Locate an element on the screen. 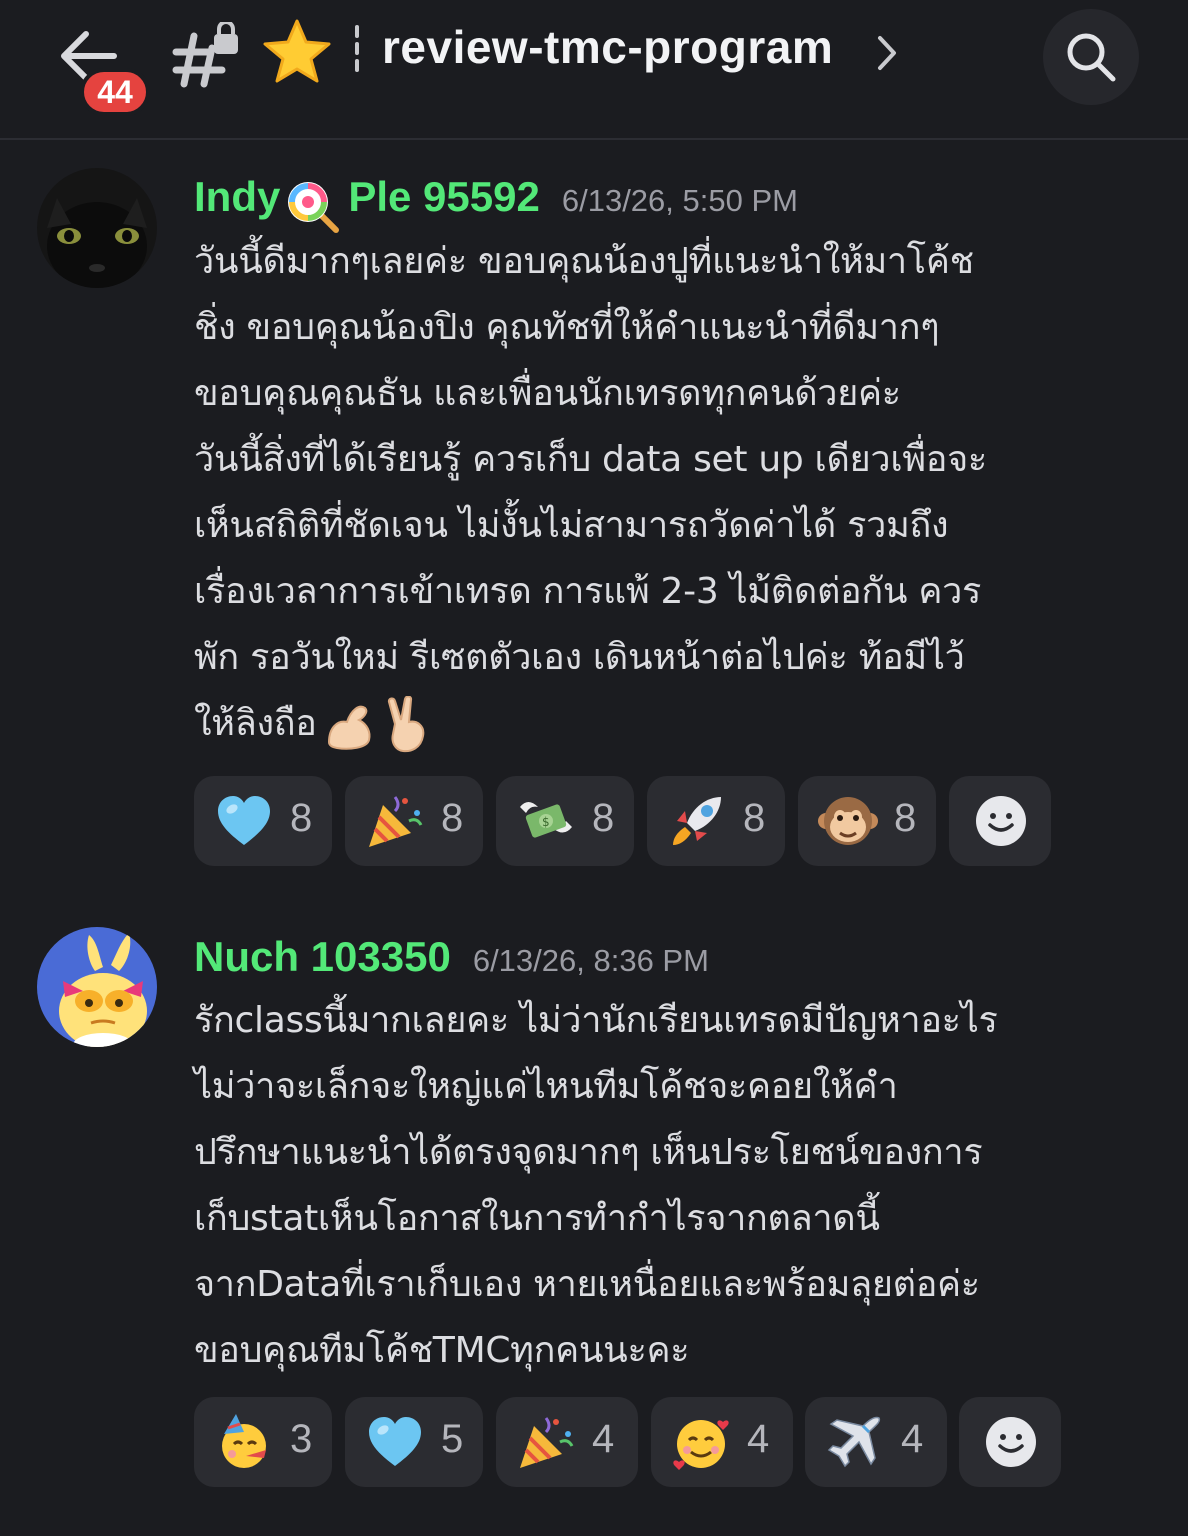 The height and width of the screenshot is (1536, 1188). back-button: 44 is located at coordinates (100, 70).